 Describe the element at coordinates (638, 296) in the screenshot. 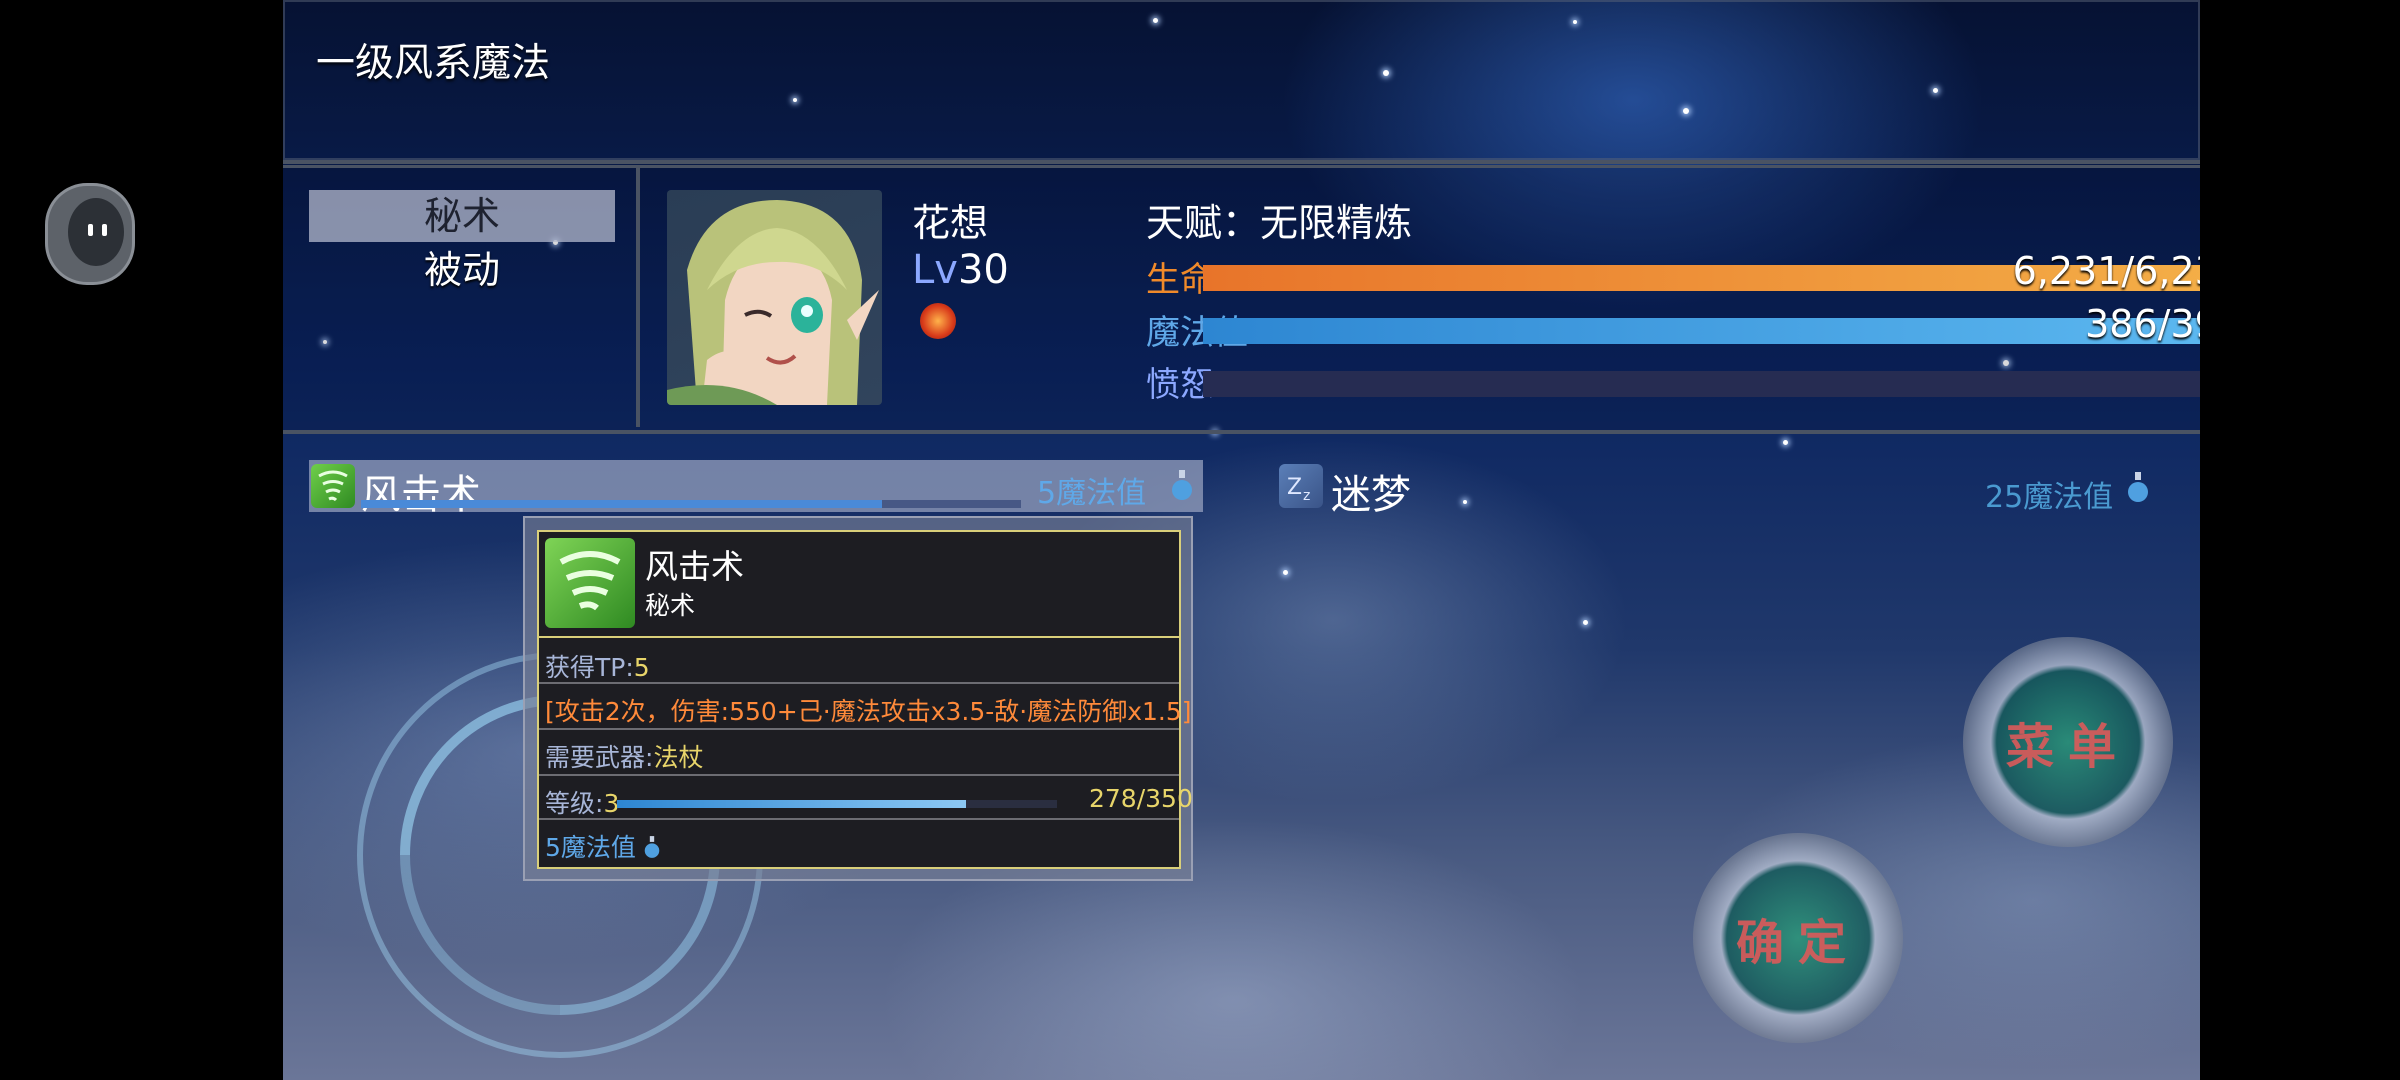

I see `panel-divider` at that location.